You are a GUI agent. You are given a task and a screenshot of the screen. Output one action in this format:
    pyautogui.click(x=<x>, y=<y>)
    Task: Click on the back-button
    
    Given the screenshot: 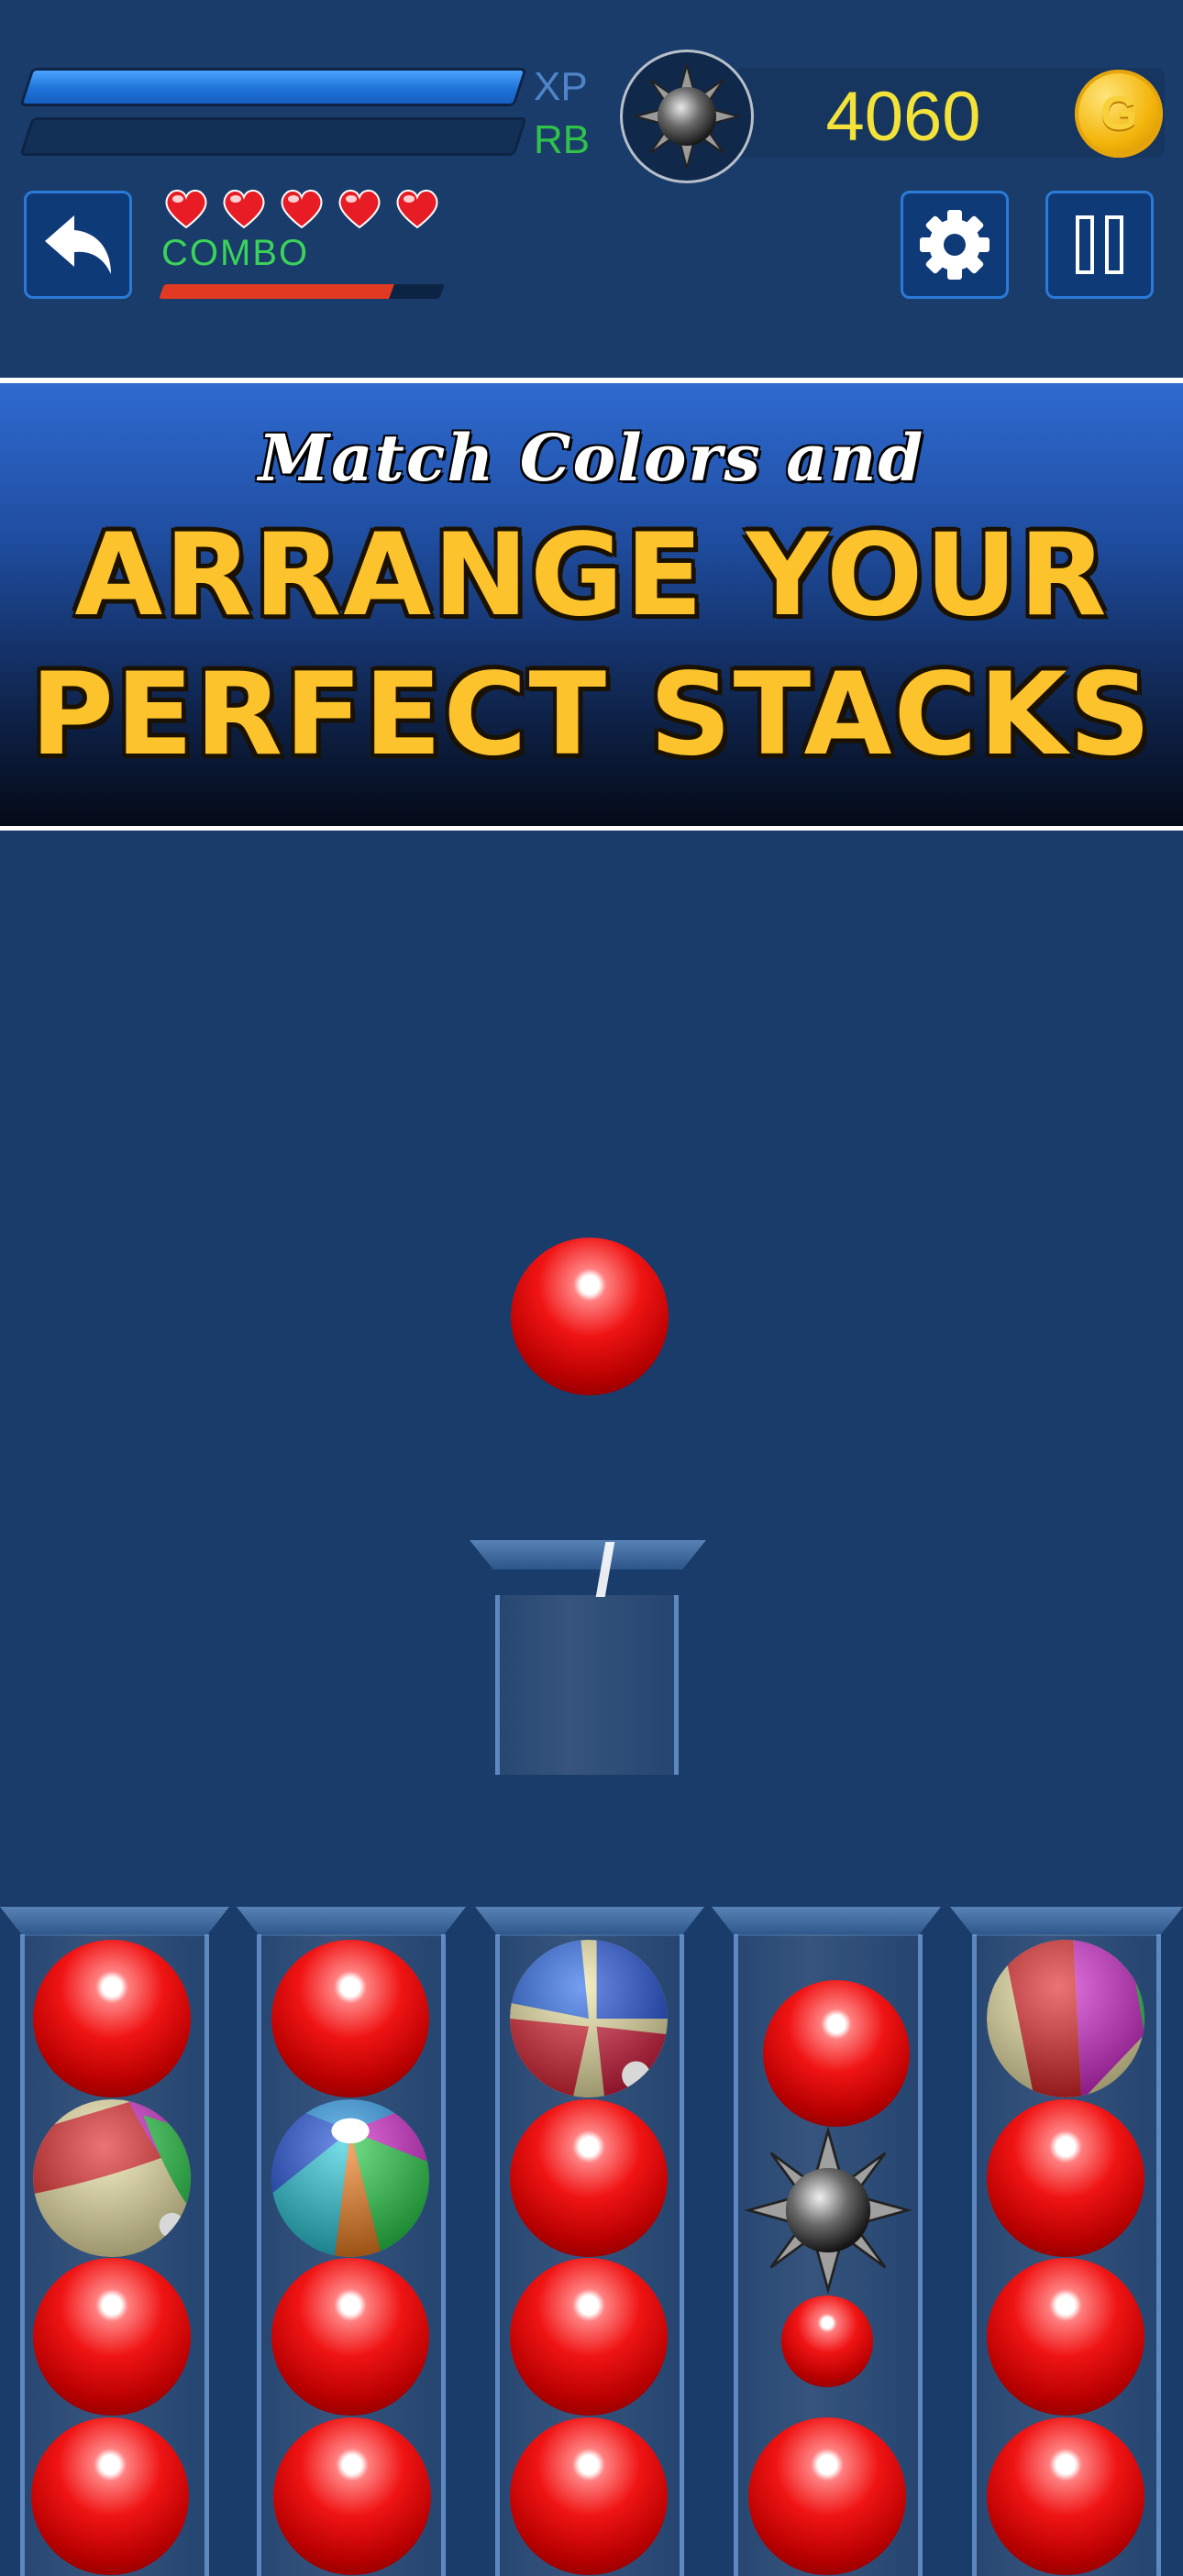 What is the action you would take?
    pyautogui.click(x=78, y=245)
    